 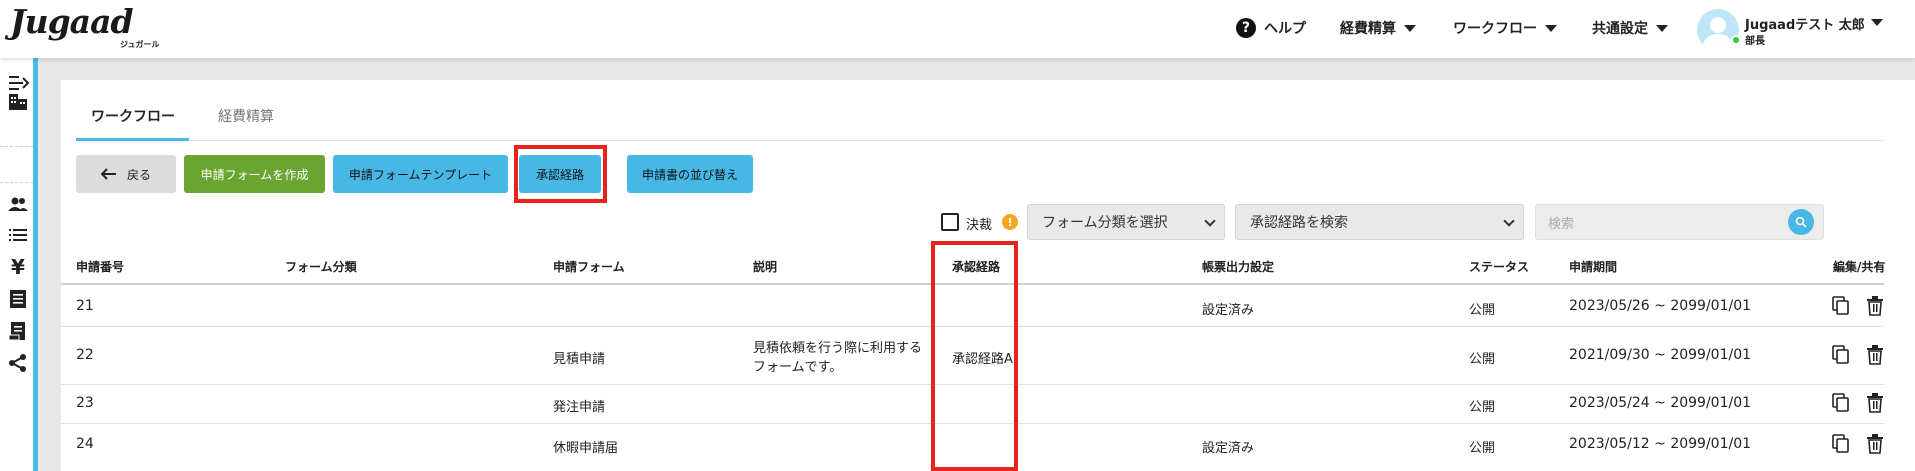 I want to click on cell-id: 22, so click(x=85, y=355).